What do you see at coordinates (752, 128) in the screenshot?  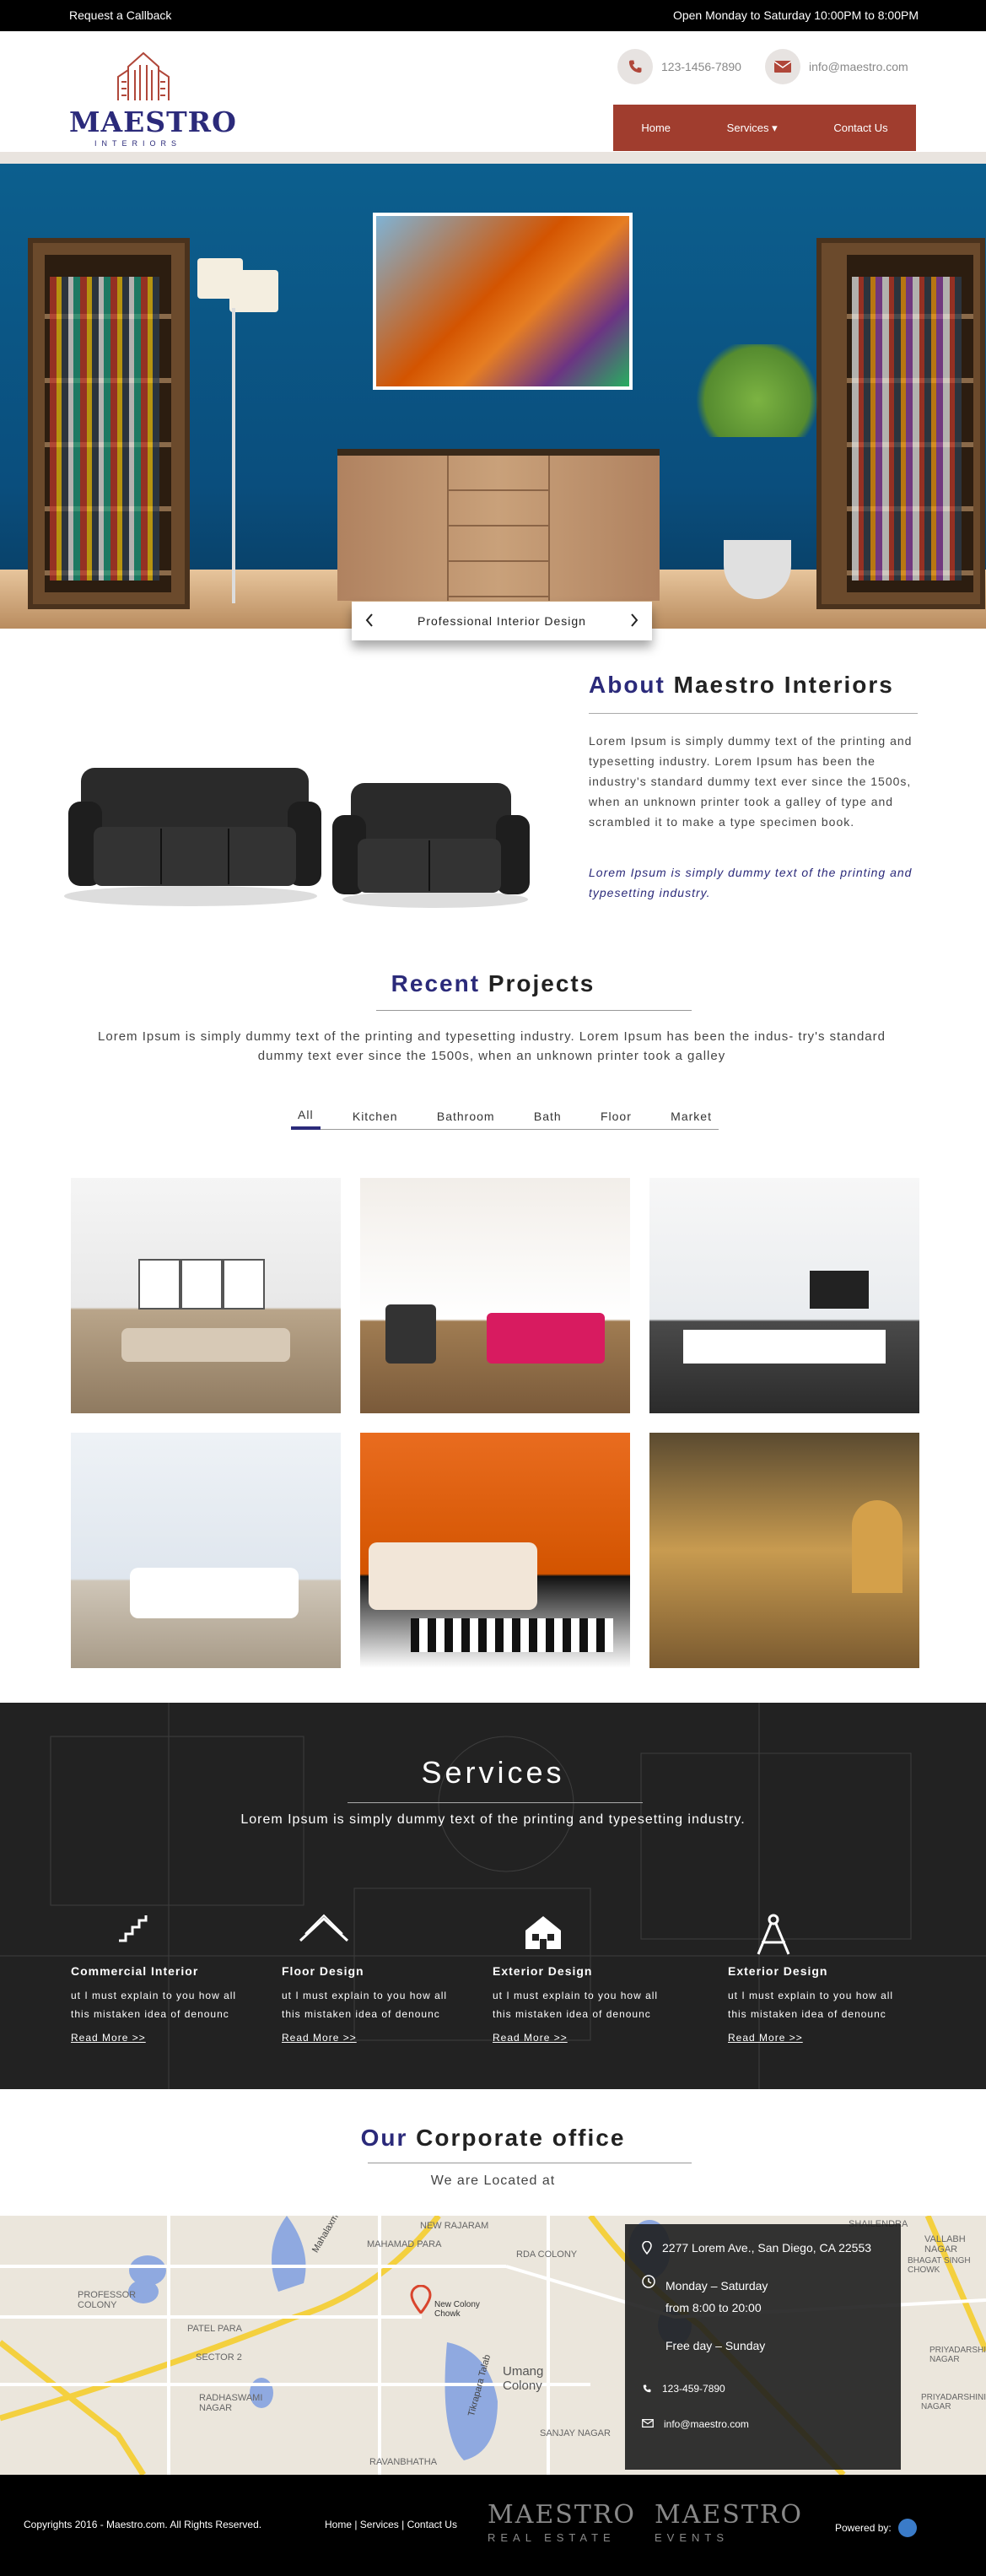 I see `nav-services: Services ▾` at bounding box center [752, 128].